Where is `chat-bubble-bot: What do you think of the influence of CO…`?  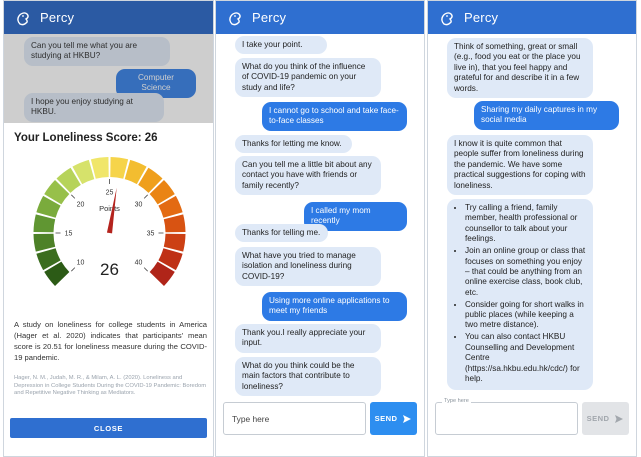 chat-bubble-bot: What do you think of the influence of CO… is located at coordinates (308, 78).